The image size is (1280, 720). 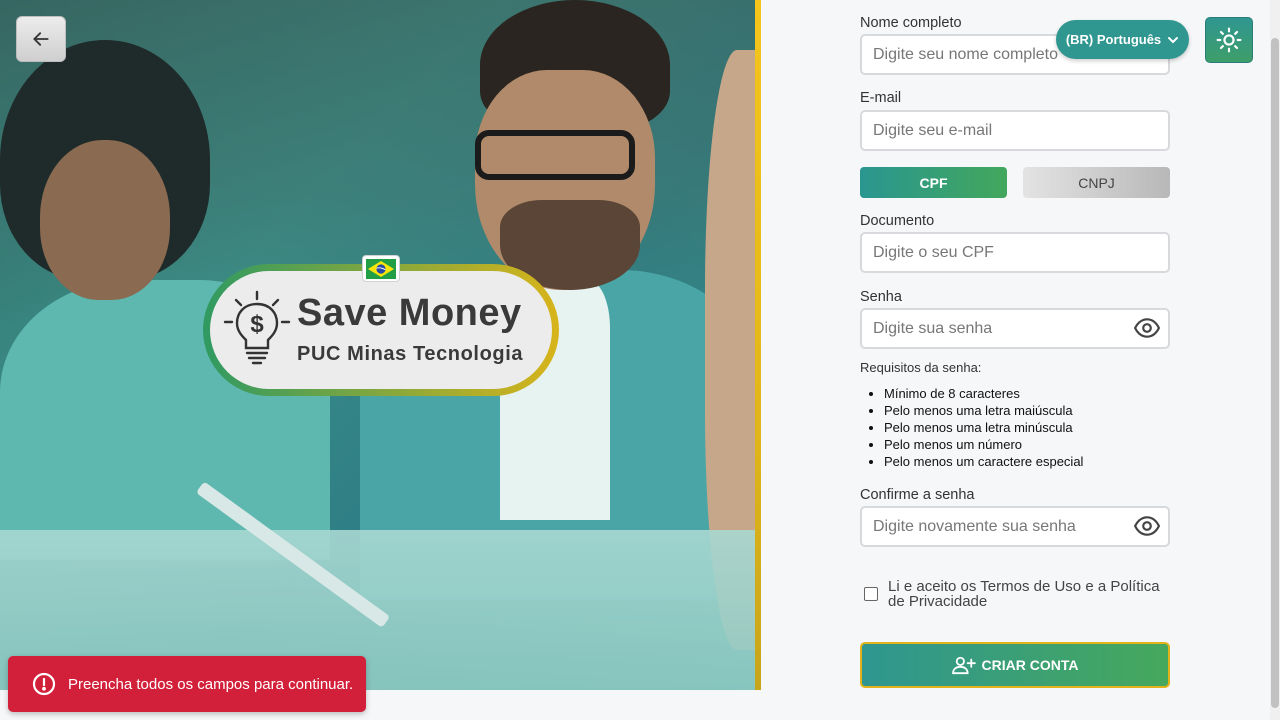 I want to click on toast-message: Preencha todos os campos para continuar., so click(x=211, y=684).